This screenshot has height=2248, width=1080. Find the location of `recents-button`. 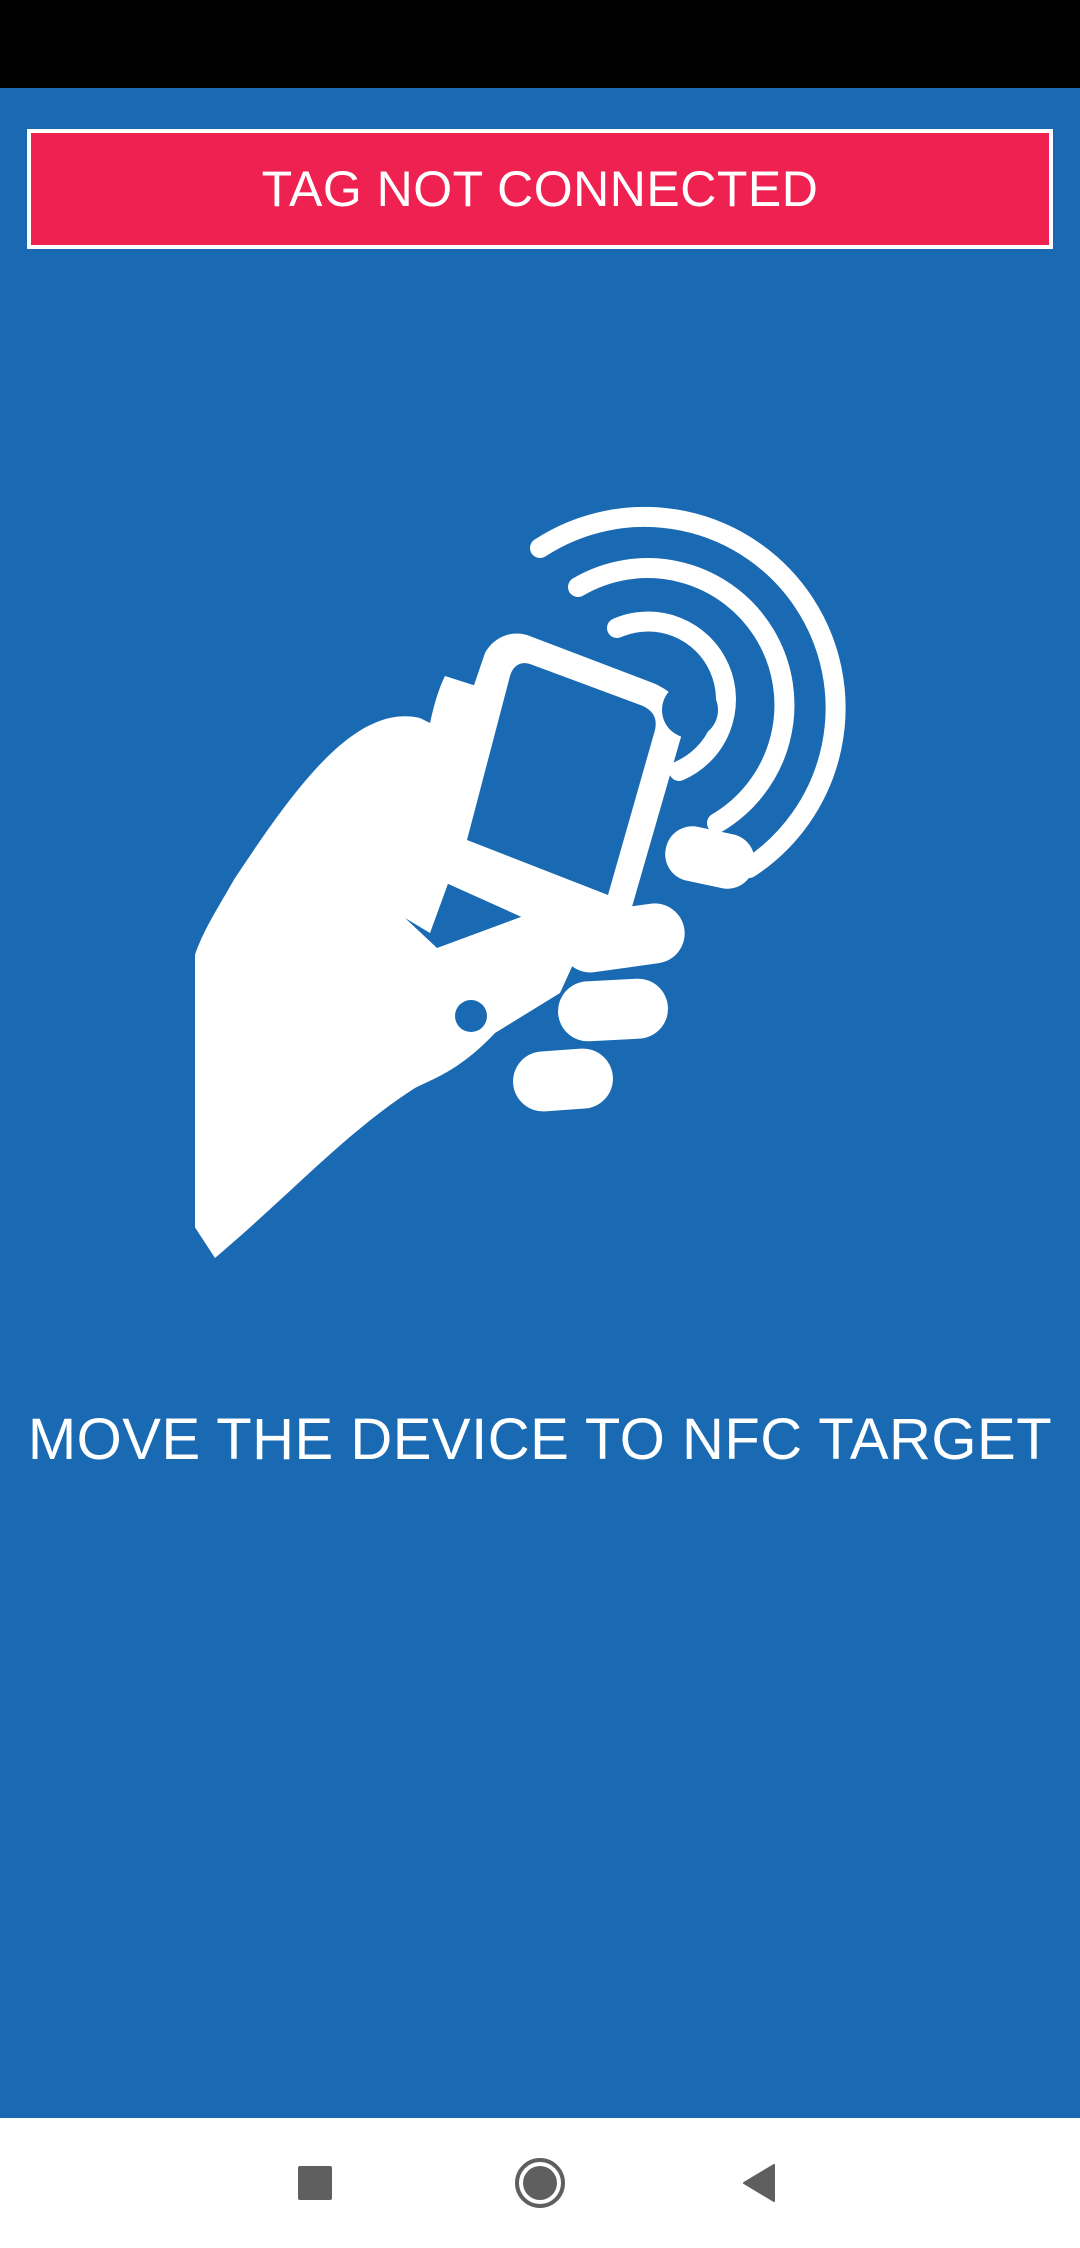

recents-button is located at coordinates (315, 2183).